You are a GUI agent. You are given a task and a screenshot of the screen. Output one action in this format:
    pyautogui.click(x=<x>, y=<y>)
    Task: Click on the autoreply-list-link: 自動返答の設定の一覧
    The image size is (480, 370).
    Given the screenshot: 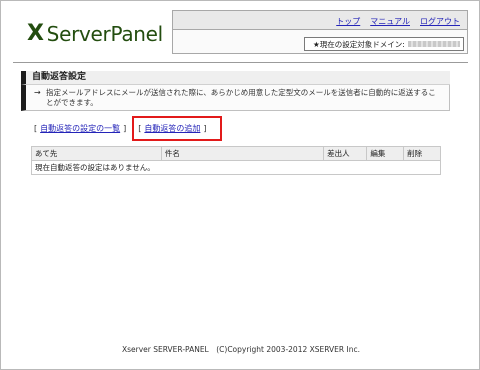 What is the action you would take?
    pyautogui.click(x=80, y=128)
    